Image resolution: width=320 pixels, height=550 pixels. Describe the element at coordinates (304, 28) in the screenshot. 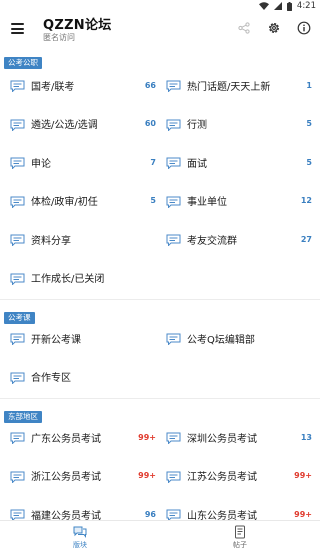

I see `info-icon` at that location.